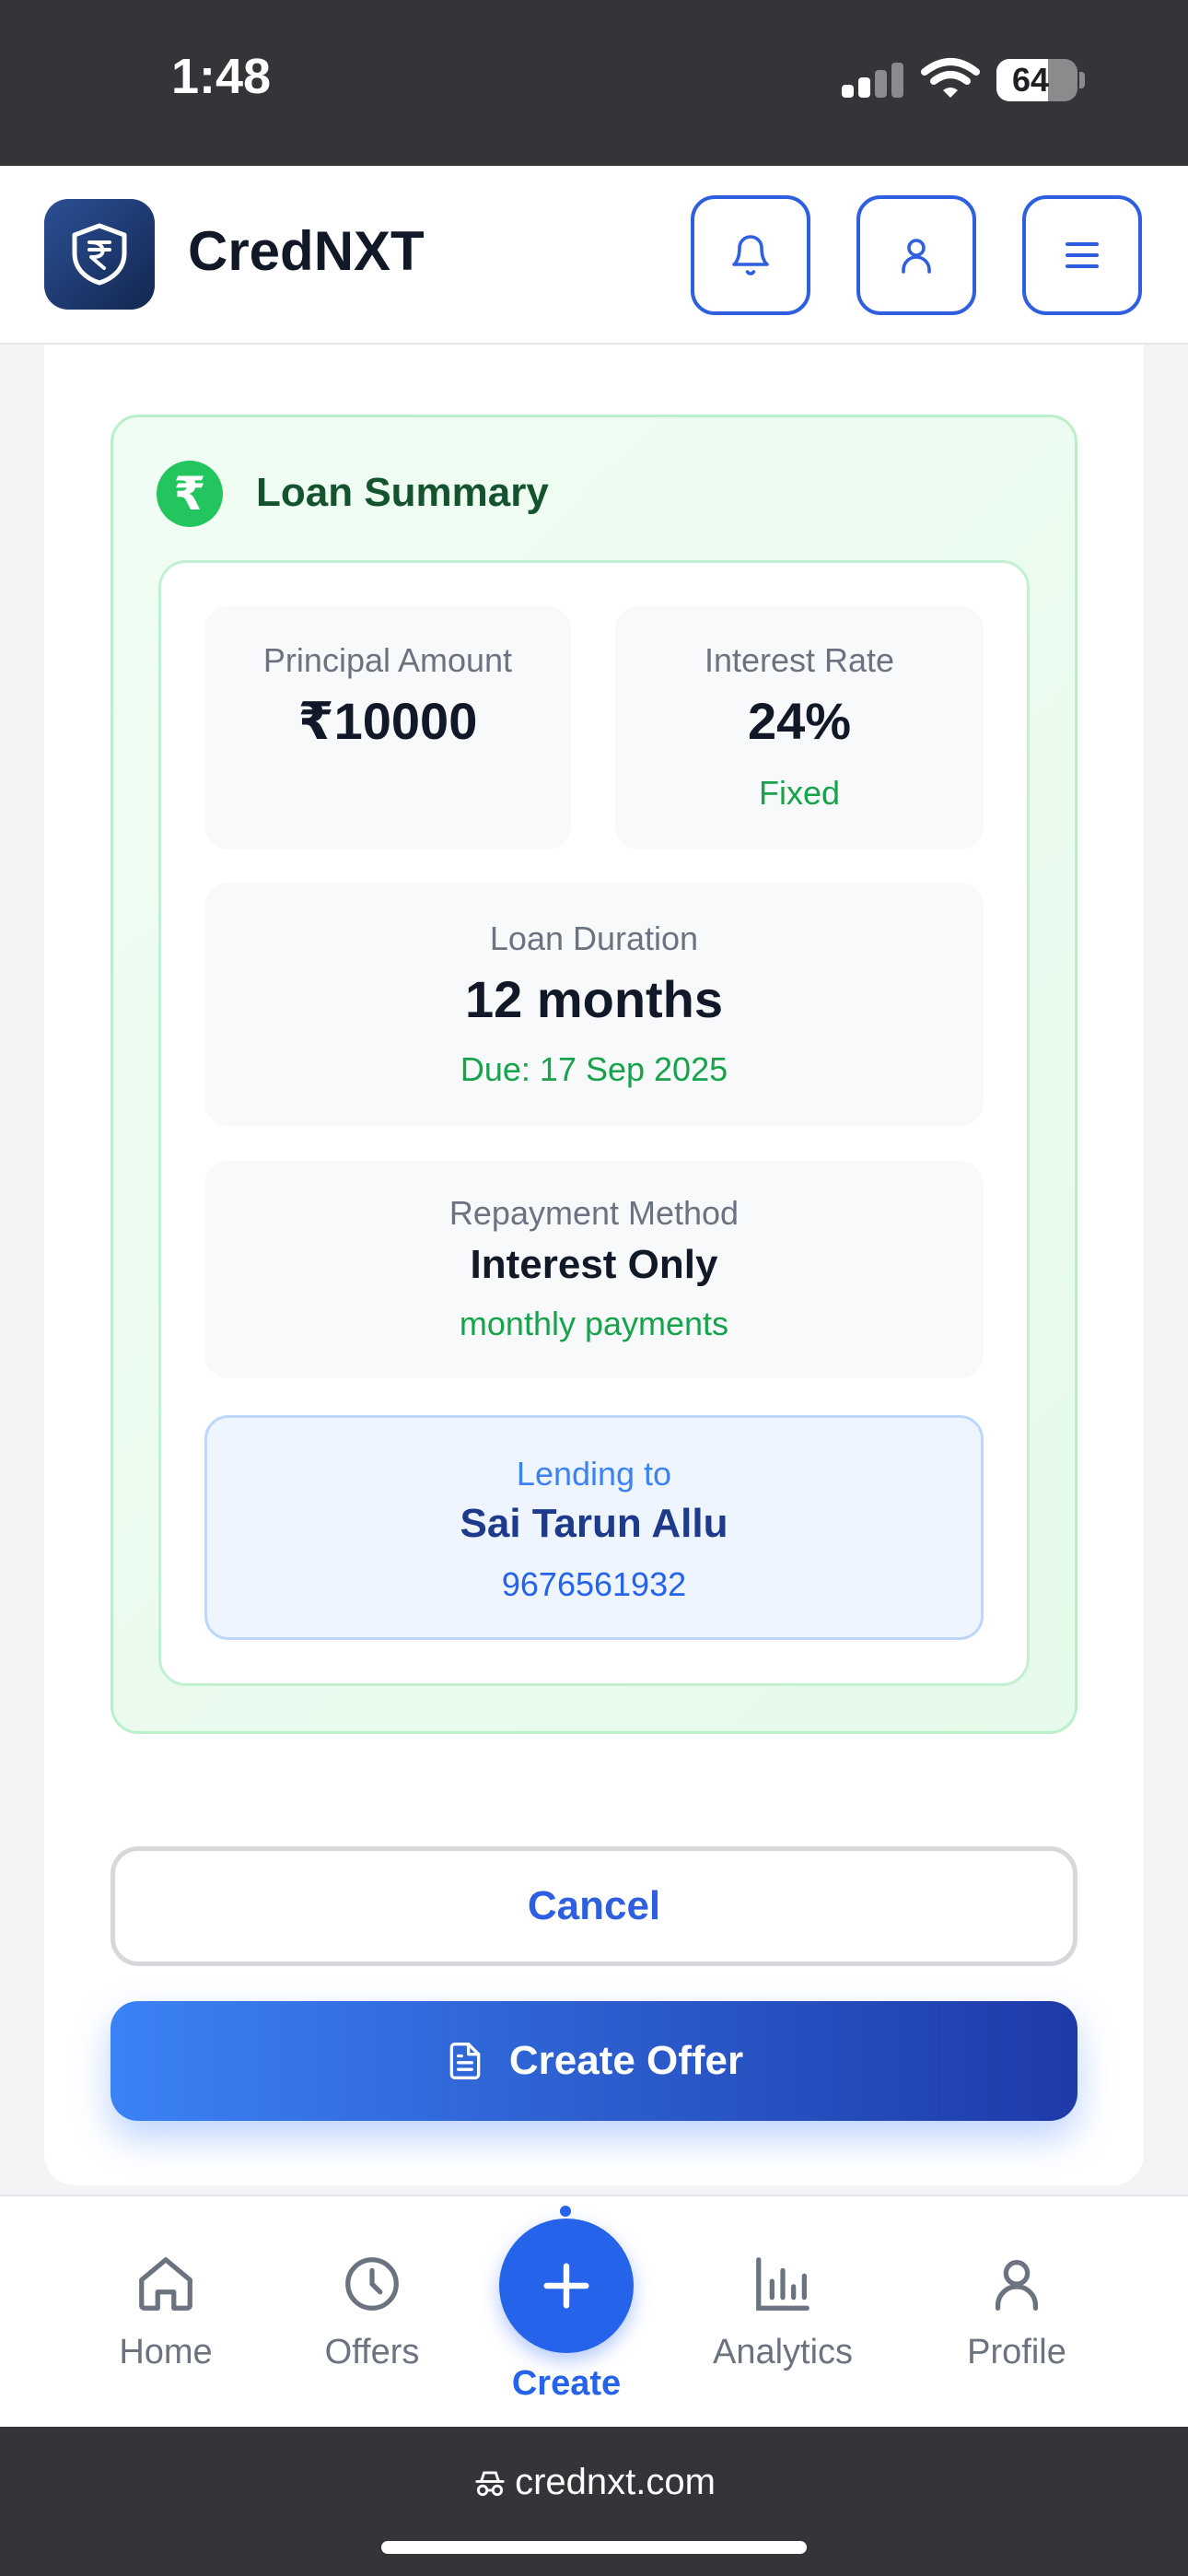  Describe the element at coordinates (799, 721) in the screenshot. I see `interest-value: 24%` at that location.